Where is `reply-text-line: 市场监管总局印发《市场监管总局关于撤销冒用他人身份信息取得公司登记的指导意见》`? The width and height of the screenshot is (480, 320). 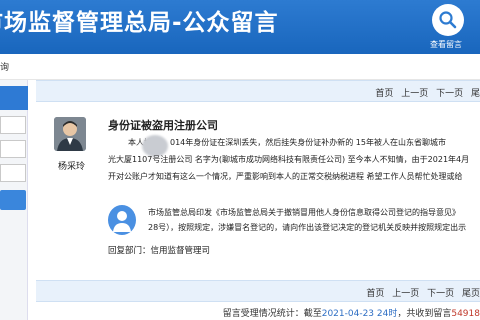 reply-text-line: 市场监管总局印发《市场监管总局关于撤销冒用他人身份信息取得公司登记的指导意见》 is located at coordinates (304, 212).